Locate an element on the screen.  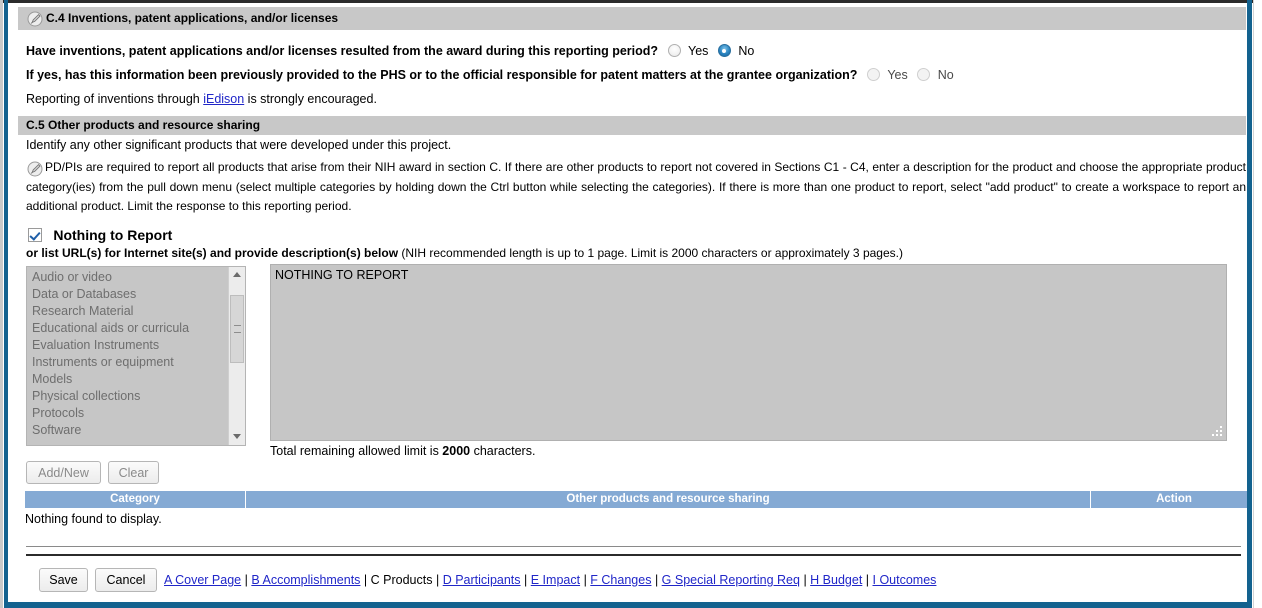
limit-value: 2000 is located at coordinates (456, 451).